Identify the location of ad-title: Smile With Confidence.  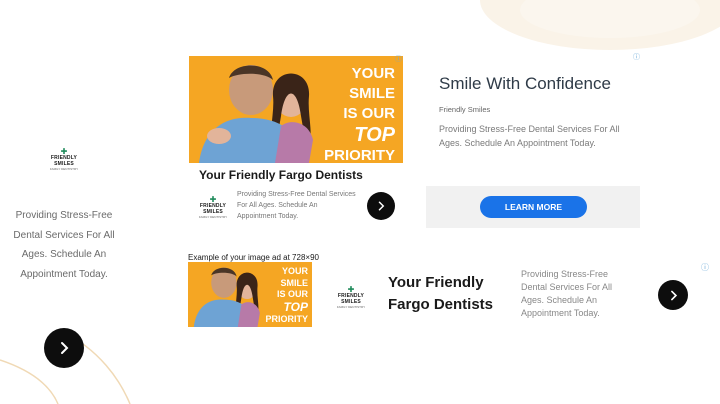
(525, 83).